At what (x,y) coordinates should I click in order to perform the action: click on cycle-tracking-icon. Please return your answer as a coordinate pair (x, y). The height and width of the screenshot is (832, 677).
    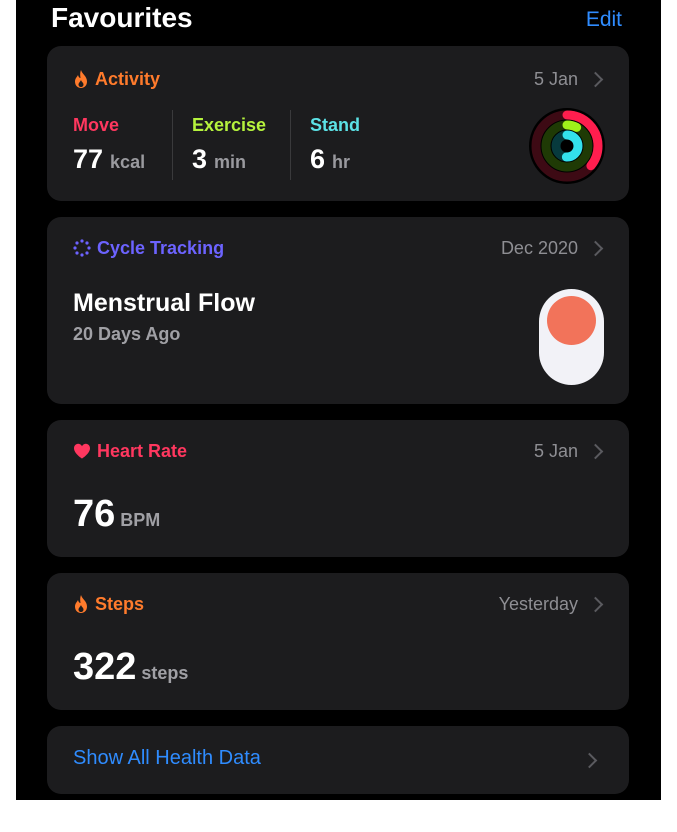
    Looking at the image, I should click on (82, 248).